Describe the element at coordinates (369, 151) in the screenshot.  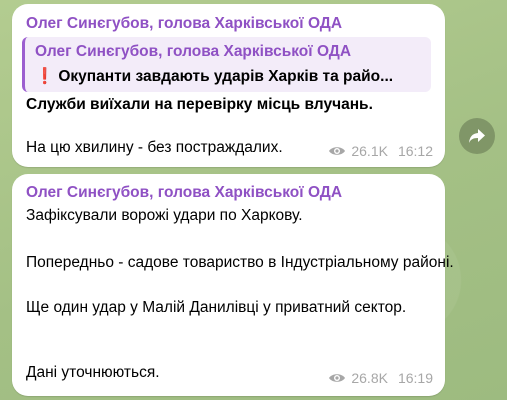
I see `view-count: 26.1K` at that location.